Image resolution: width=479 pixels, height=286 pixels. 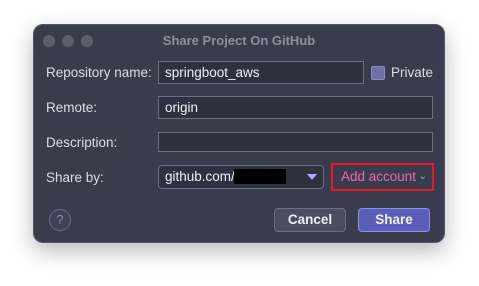 What do you see at coordinates (378, 73) in the screenshot?
I see `private-checkbox` at bounding box center [378, 73].